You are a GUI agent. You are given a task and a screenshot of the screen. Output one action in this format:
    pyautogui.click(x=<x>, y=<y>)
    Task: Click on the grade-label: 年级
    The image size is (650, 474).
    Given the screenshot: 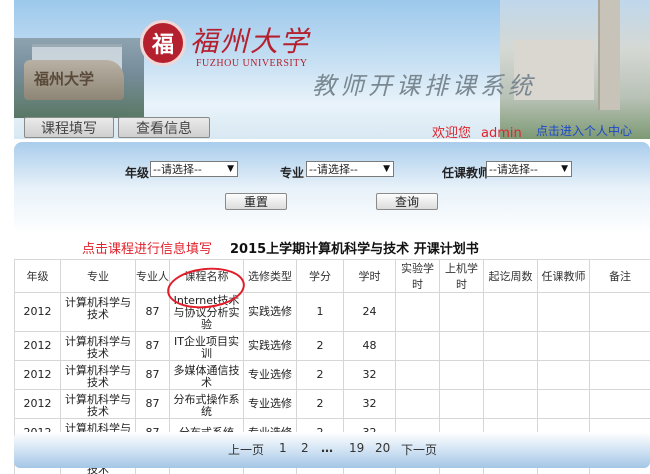 What is the action you would take?
    pyautogui.click(x=137, y=173)
    